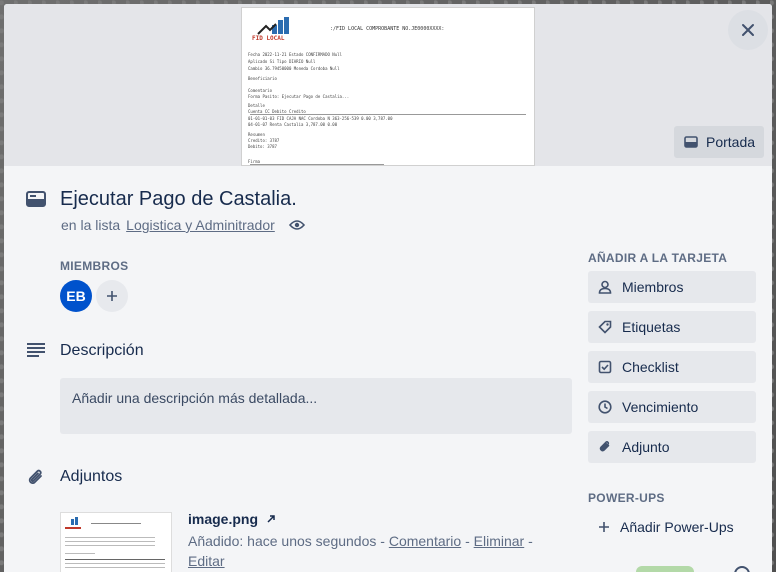  What do you see at coordinates (605, 407) in the screenshot?
I see `clock-icon` at bounding box center [605, 407].